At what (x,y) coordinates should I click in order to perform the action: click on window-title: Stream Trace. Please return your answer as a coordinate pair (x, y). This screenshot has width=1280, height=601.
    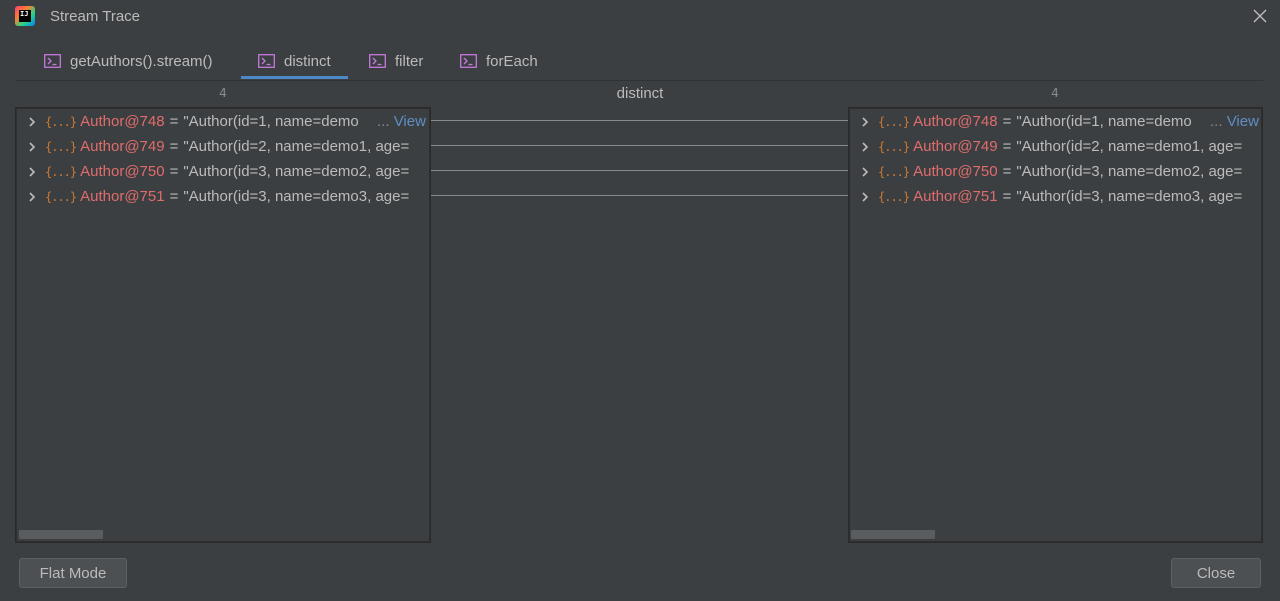
    Looking at the image, I should click on (95, 16).